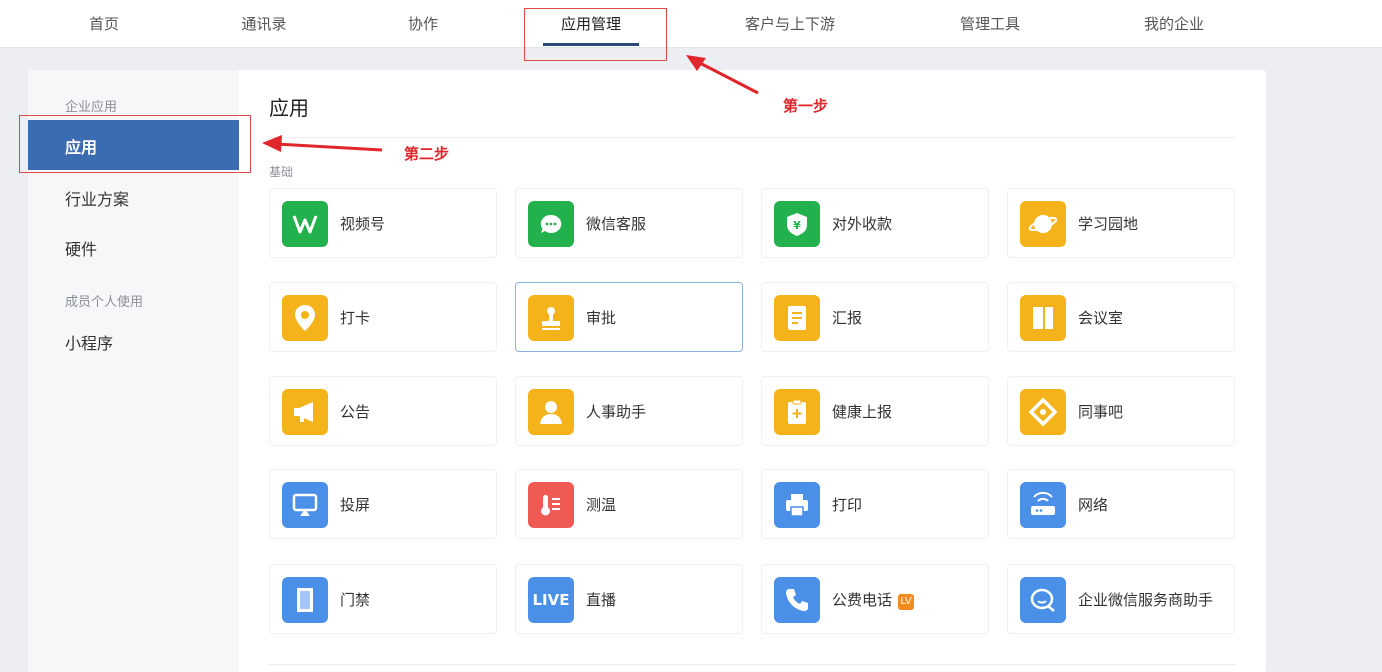 This screenshot has height=672, width=1382. I want to click on app-name: 直播, so click(601, 600).